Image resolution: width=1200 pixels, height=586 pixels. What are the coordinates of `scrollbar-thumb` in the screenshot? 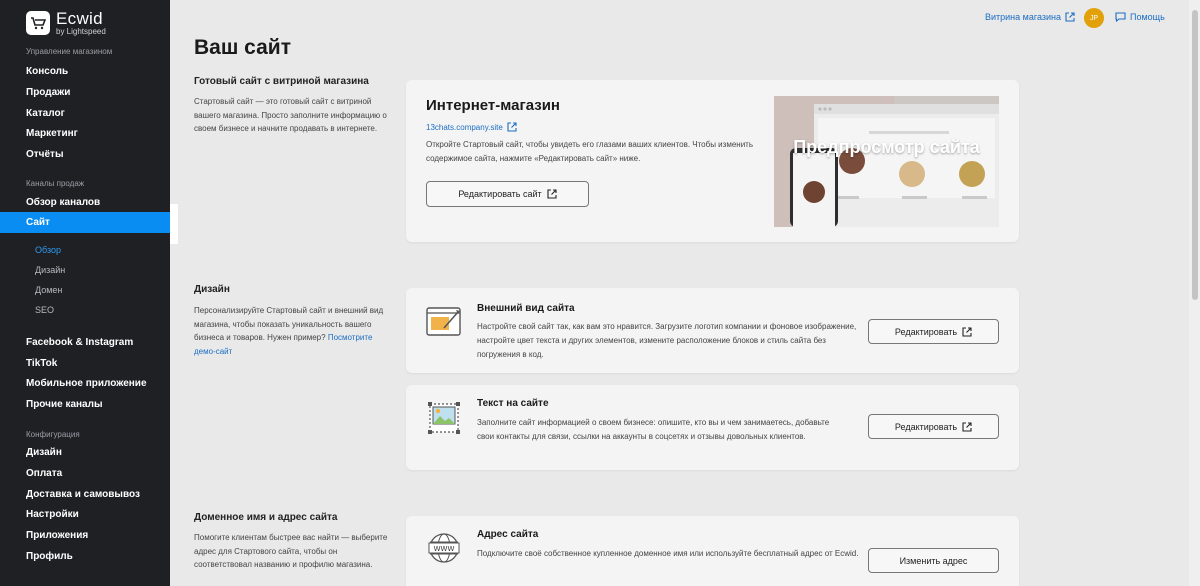 It's located at (1195, 155).